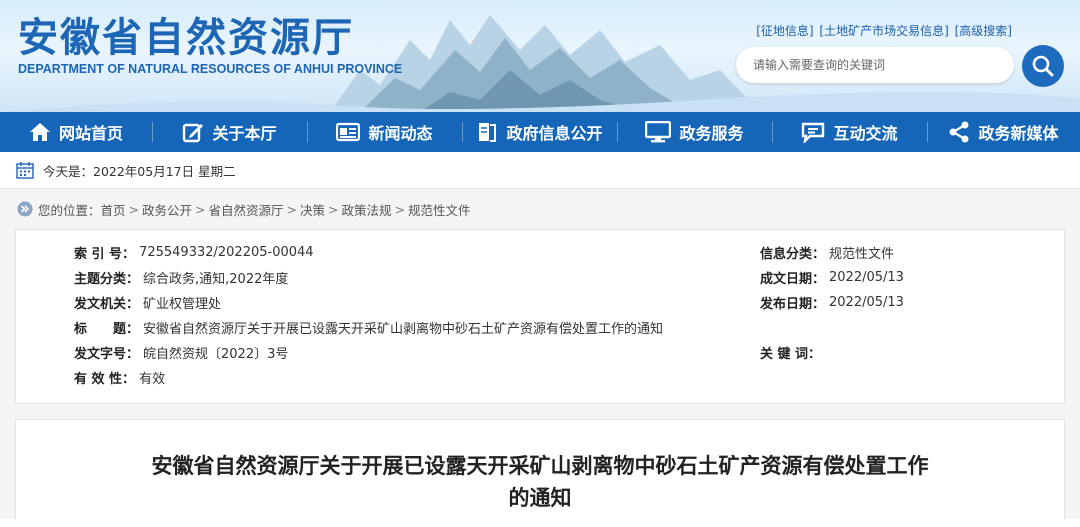 The image size is (1080, 527). I want to click on main-nav: 网站首页 关于本厅 新闻动态 政府信息公开 政务服务 互动交流 政务新媒体, so click(540, 132).